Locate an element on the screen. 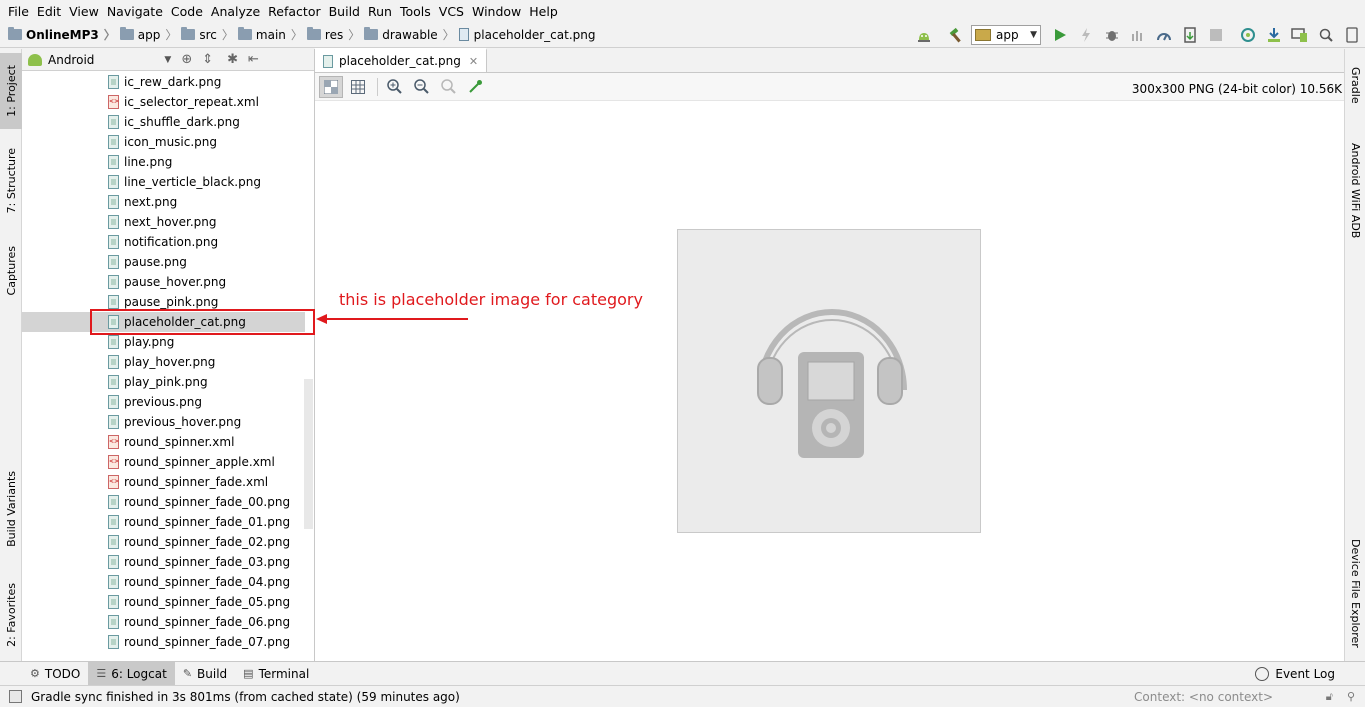 The height and width of the screenshot is (707, 1365). run-icon is located at coordinates (1060, 35).